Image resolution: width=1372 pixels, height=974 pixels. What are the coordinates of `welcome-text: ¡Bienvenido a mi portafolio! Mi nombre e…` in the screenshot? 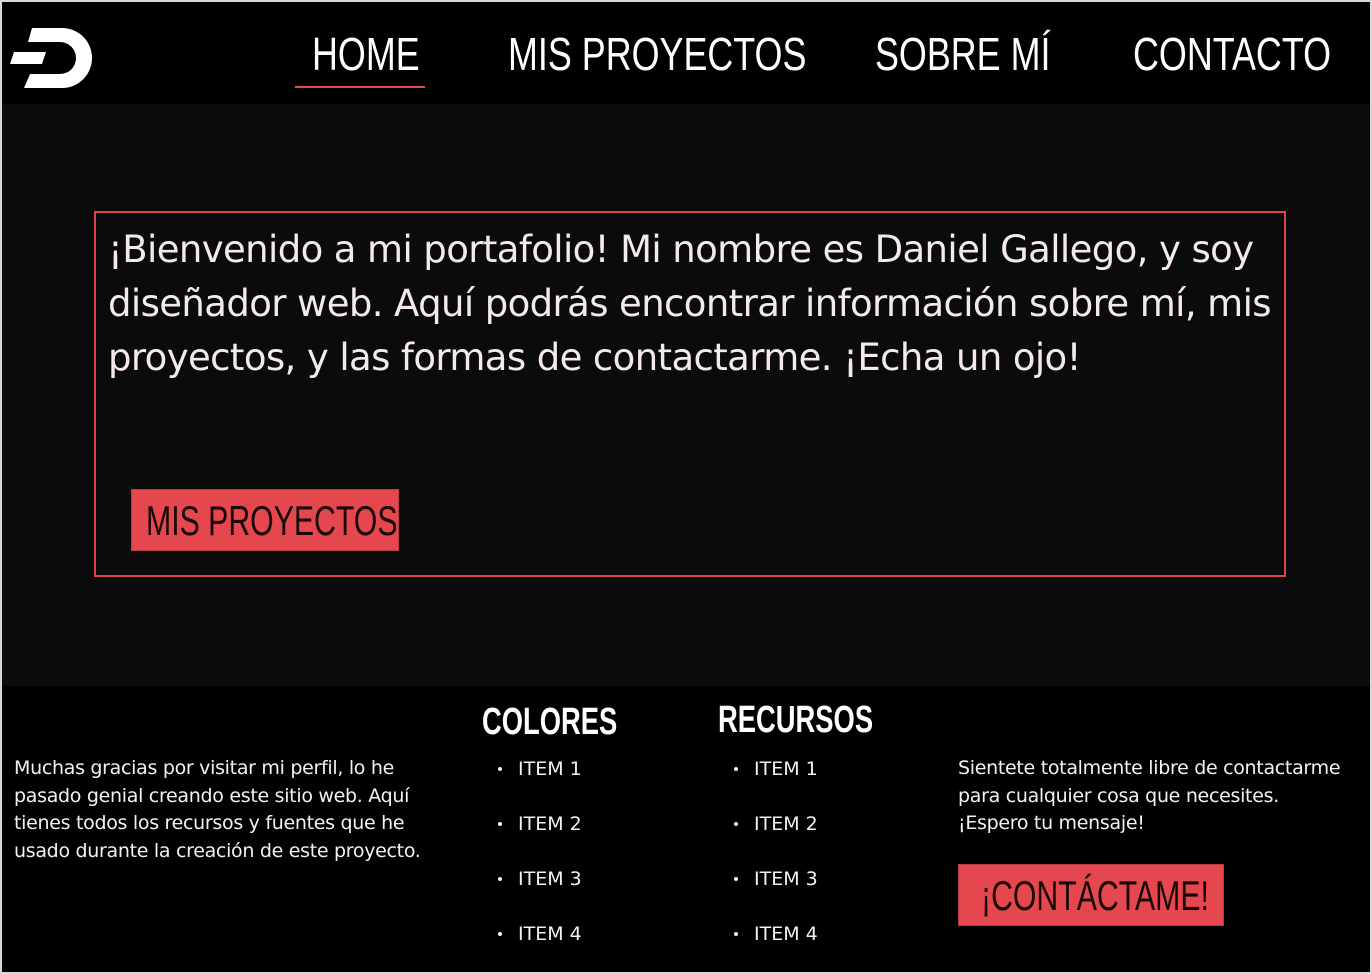 It's located at (690, 303).